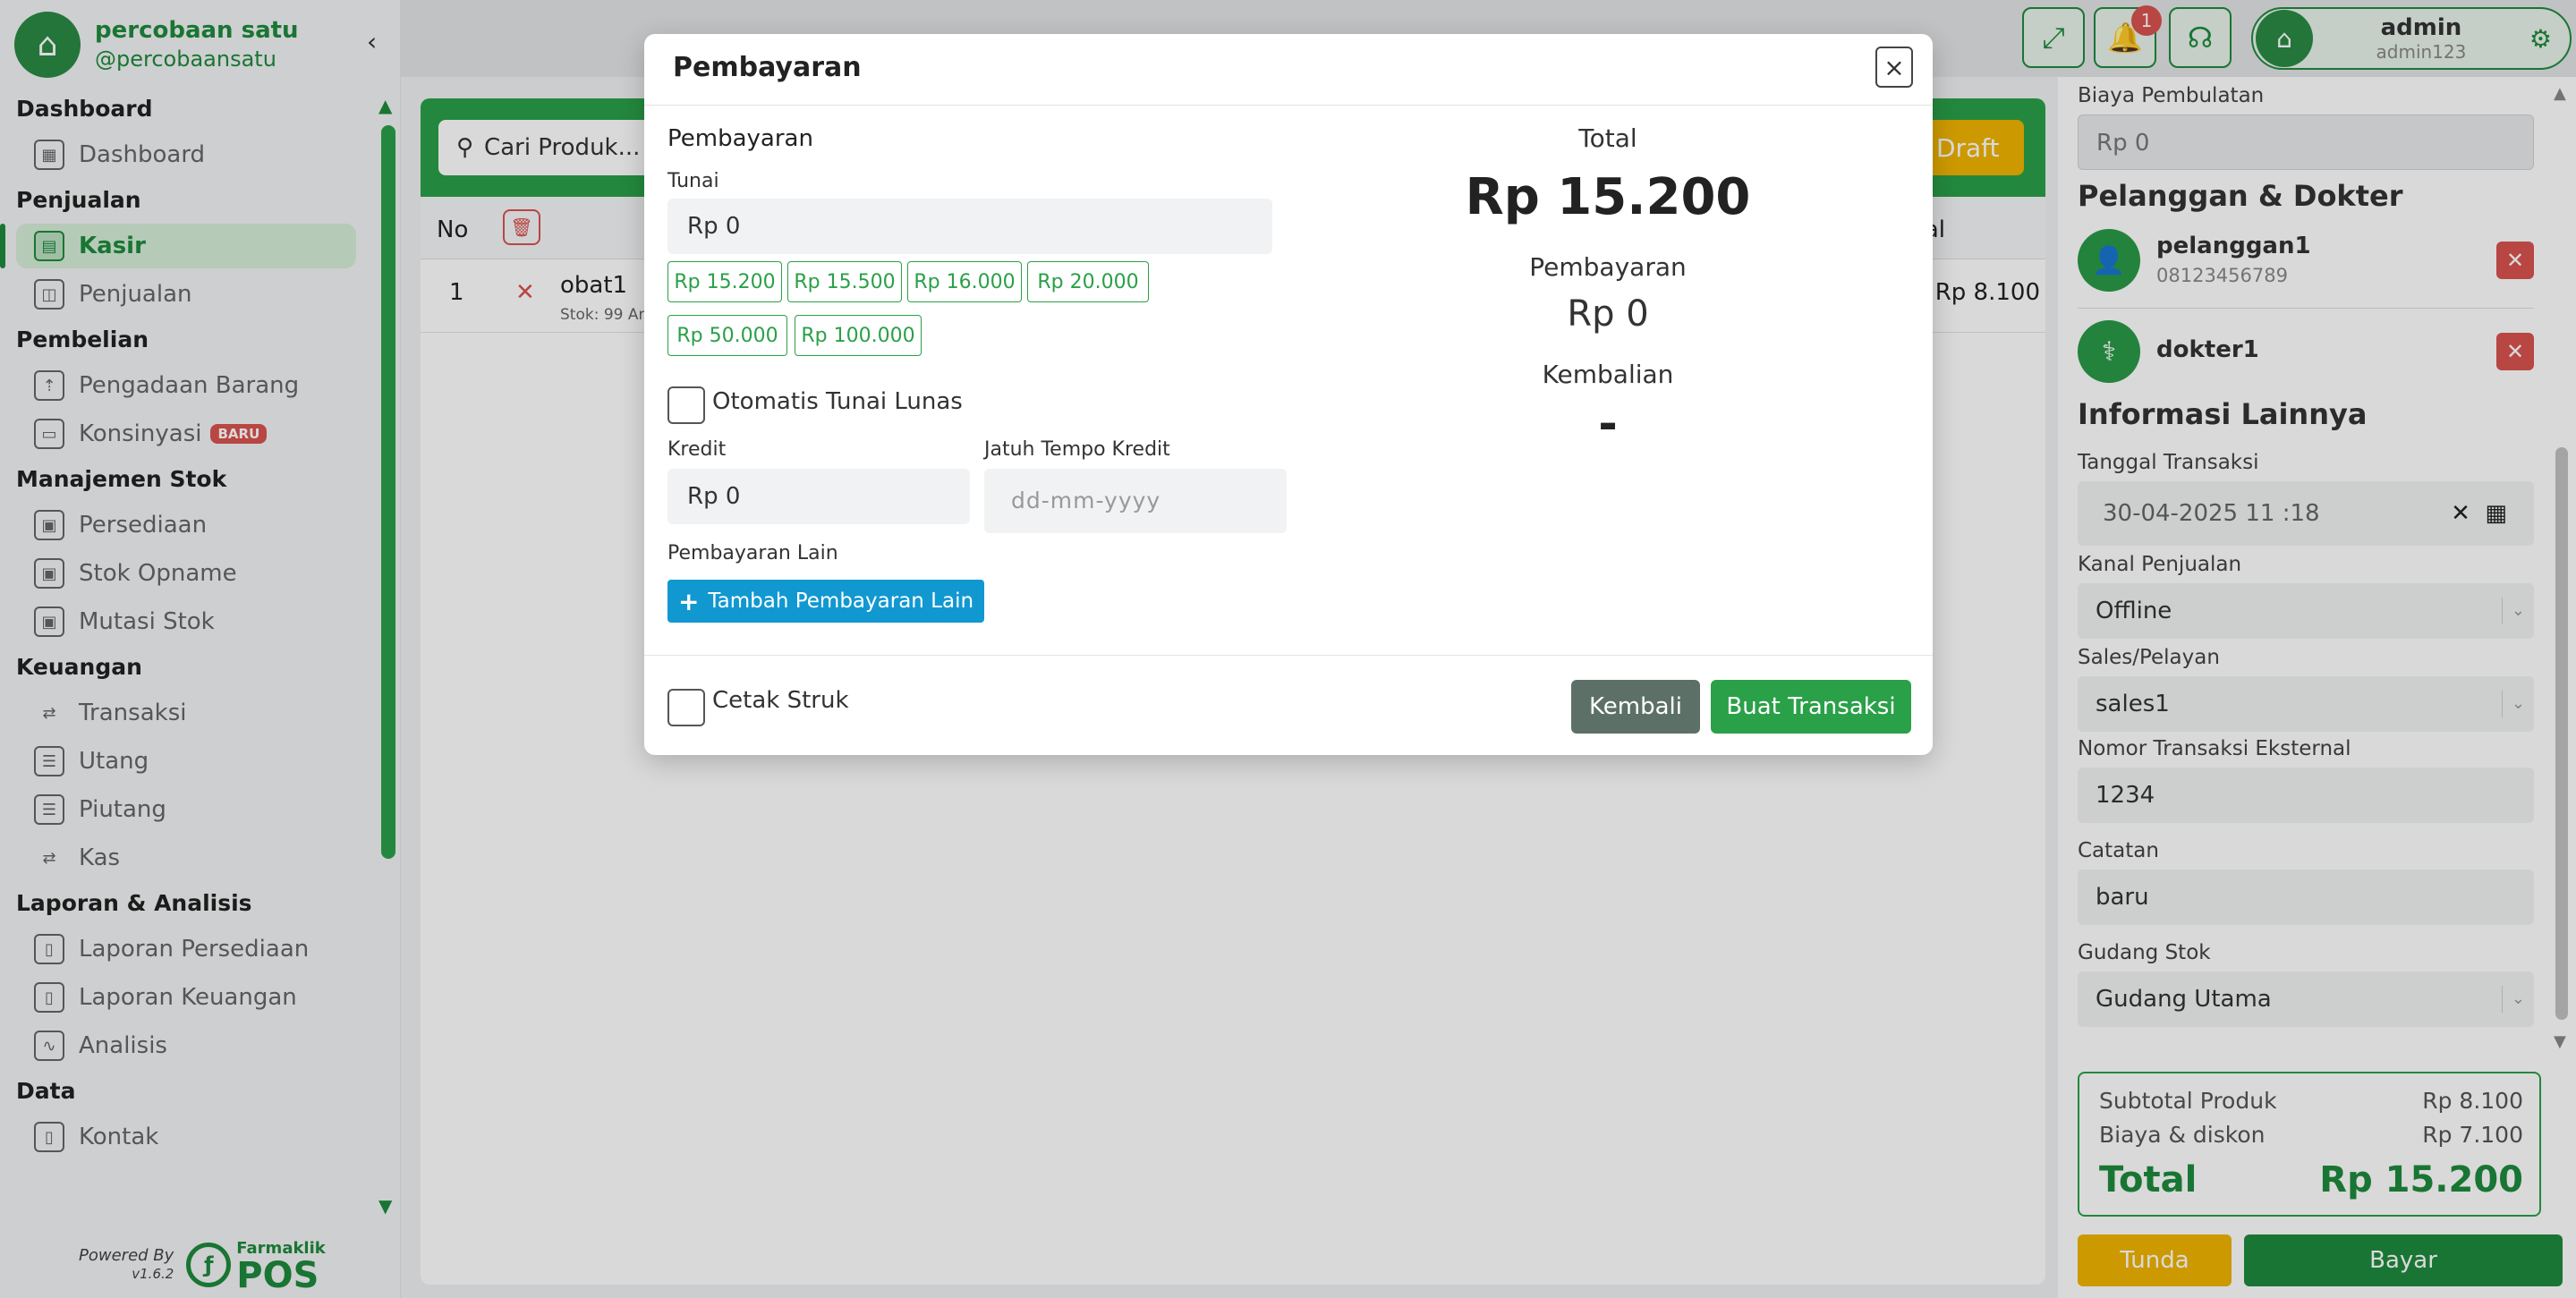  I want to click on tunai-label: Tunai, so click(693, 181).